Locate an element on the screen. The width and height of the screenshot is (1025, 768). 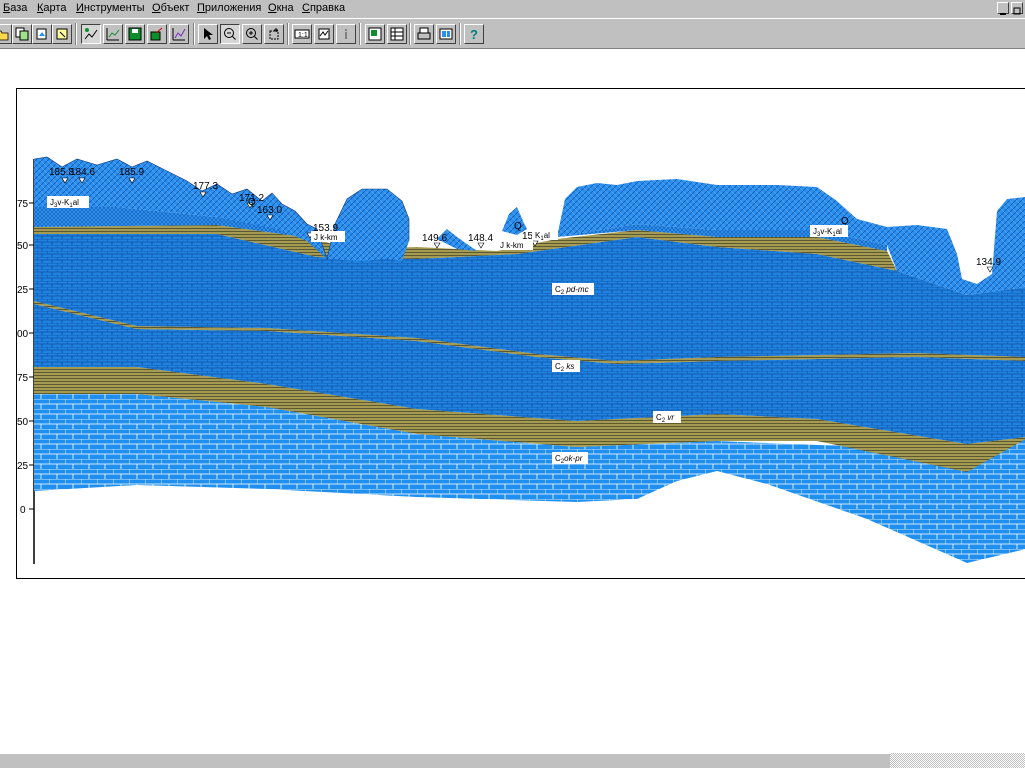
select-object-button is located at coordinates (62, 34).